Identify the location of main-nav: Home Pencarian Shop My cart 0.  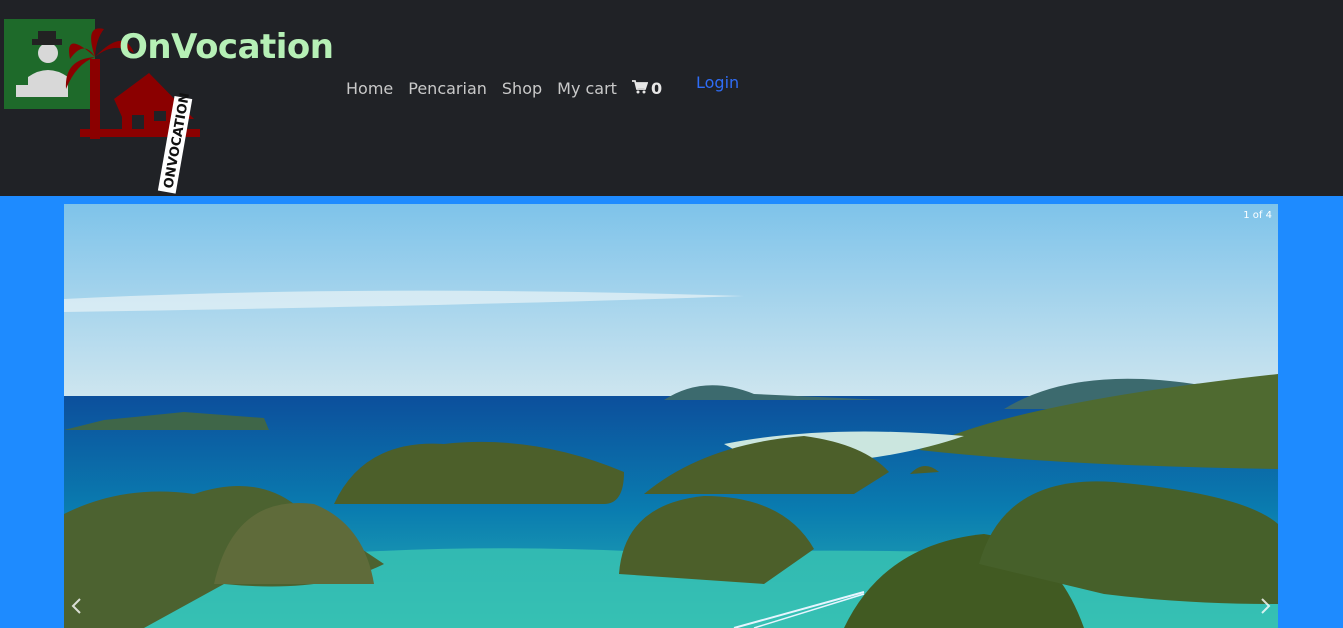
(504, 88).